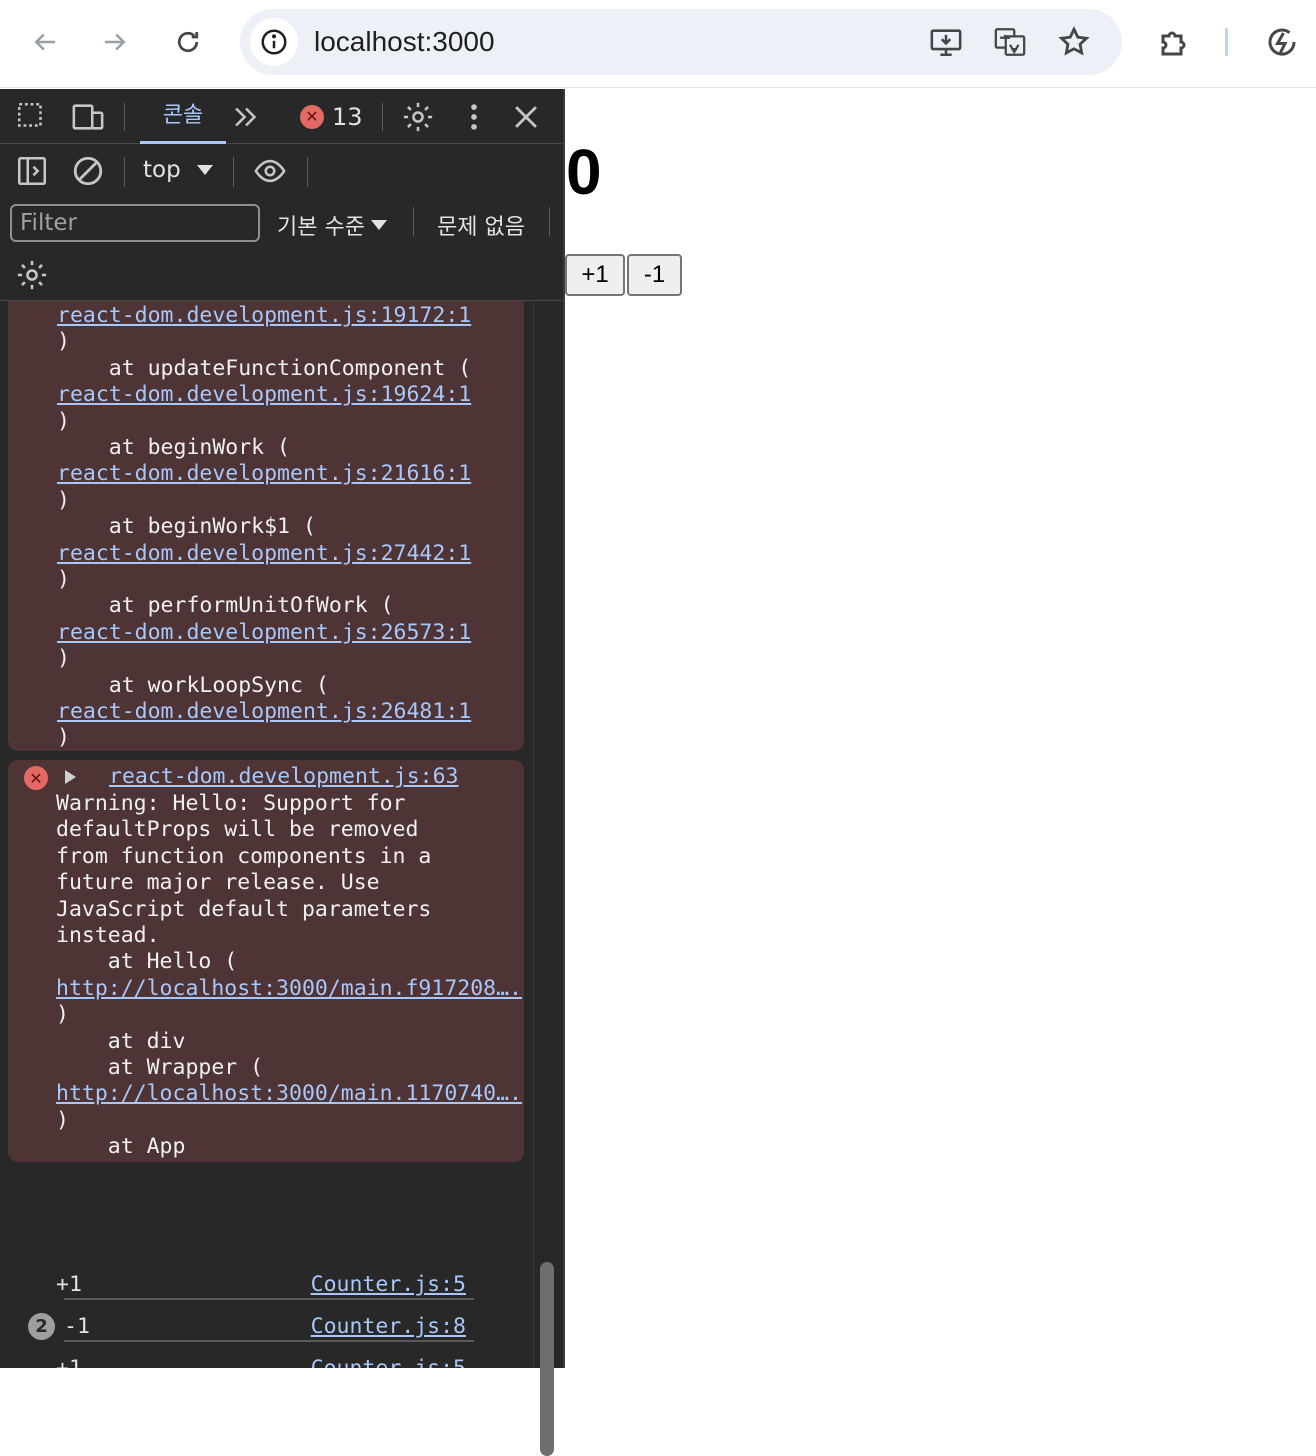 The image size is (1316, 1456). Describe the element at coordinates (946, 42) in the screenshot. I see `install-app-icon` at that location.